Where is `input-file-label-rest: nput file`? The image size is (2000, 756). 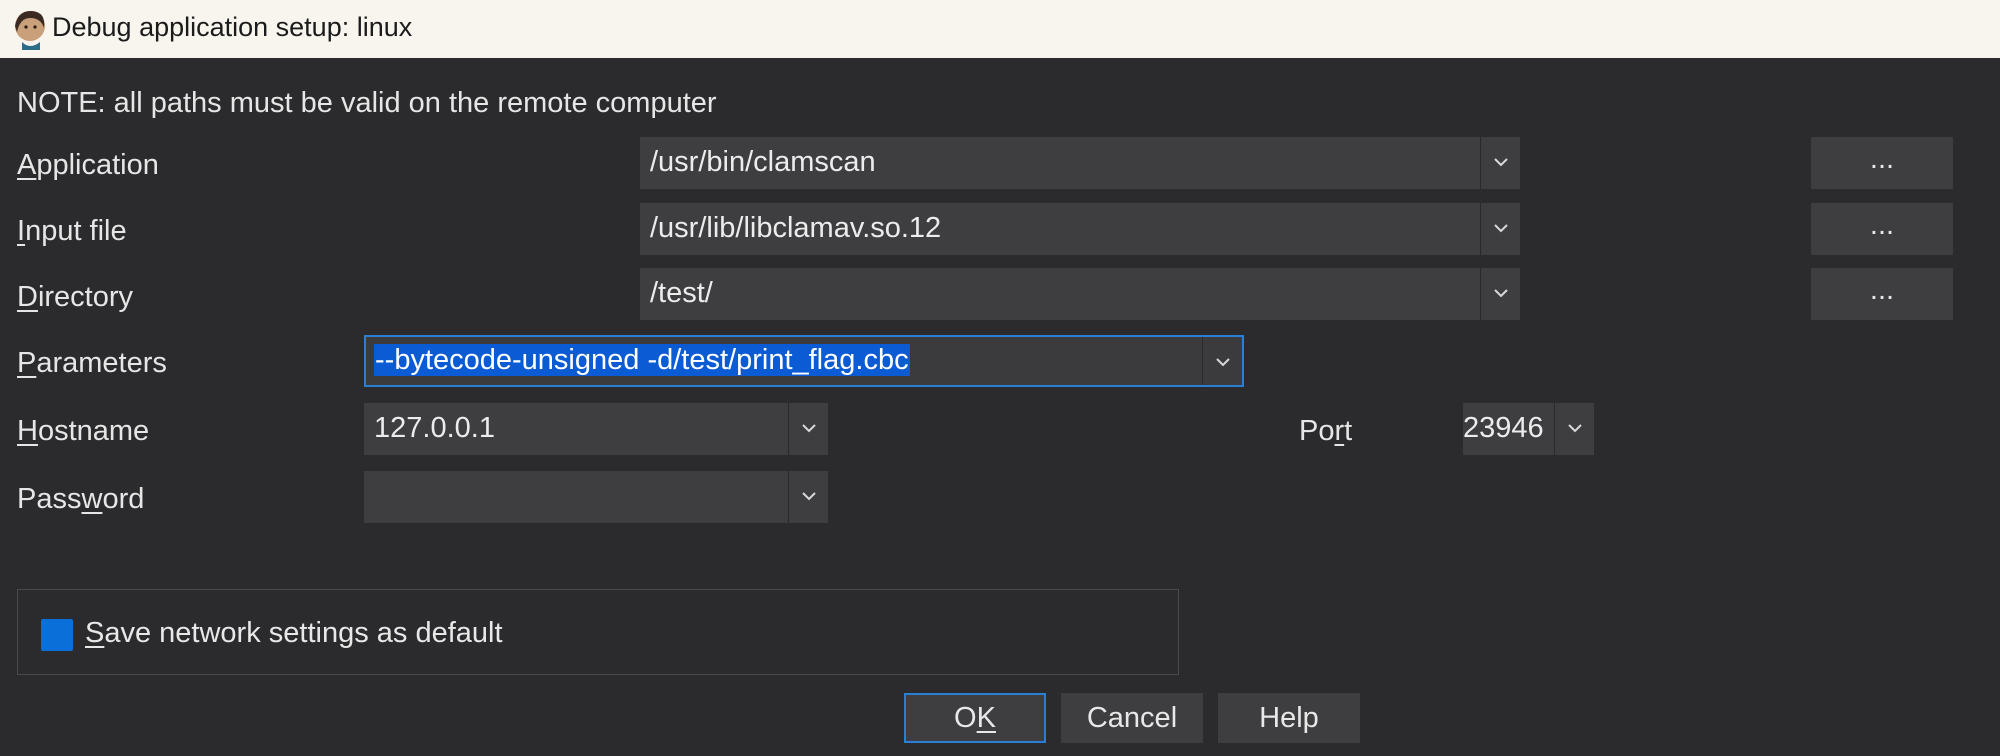
input-file-label-rest: nput file is located at coordinates (76, 231).